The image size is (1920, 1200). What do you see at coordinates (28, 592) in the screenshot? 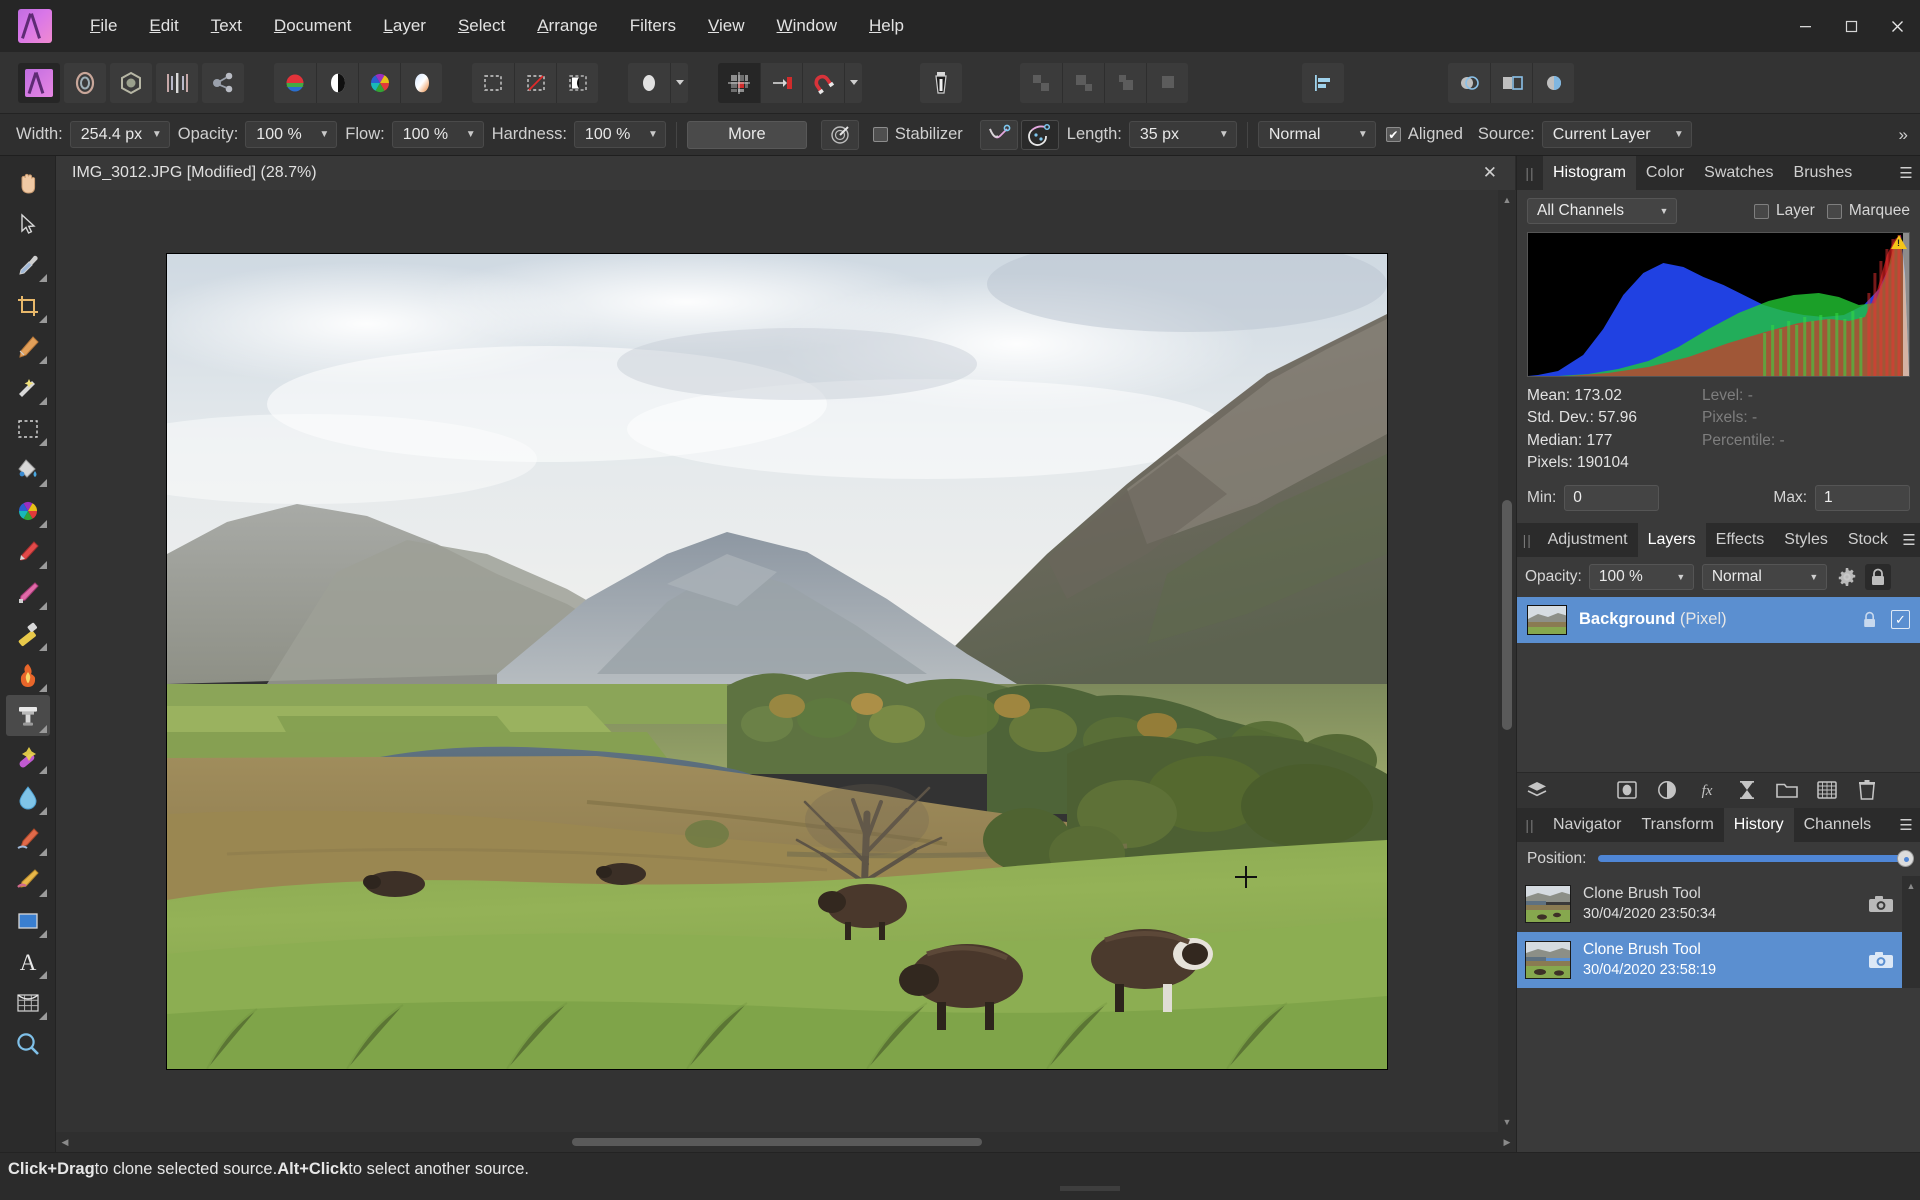
I see `pixel-tool` at bounding box center [28, 592].